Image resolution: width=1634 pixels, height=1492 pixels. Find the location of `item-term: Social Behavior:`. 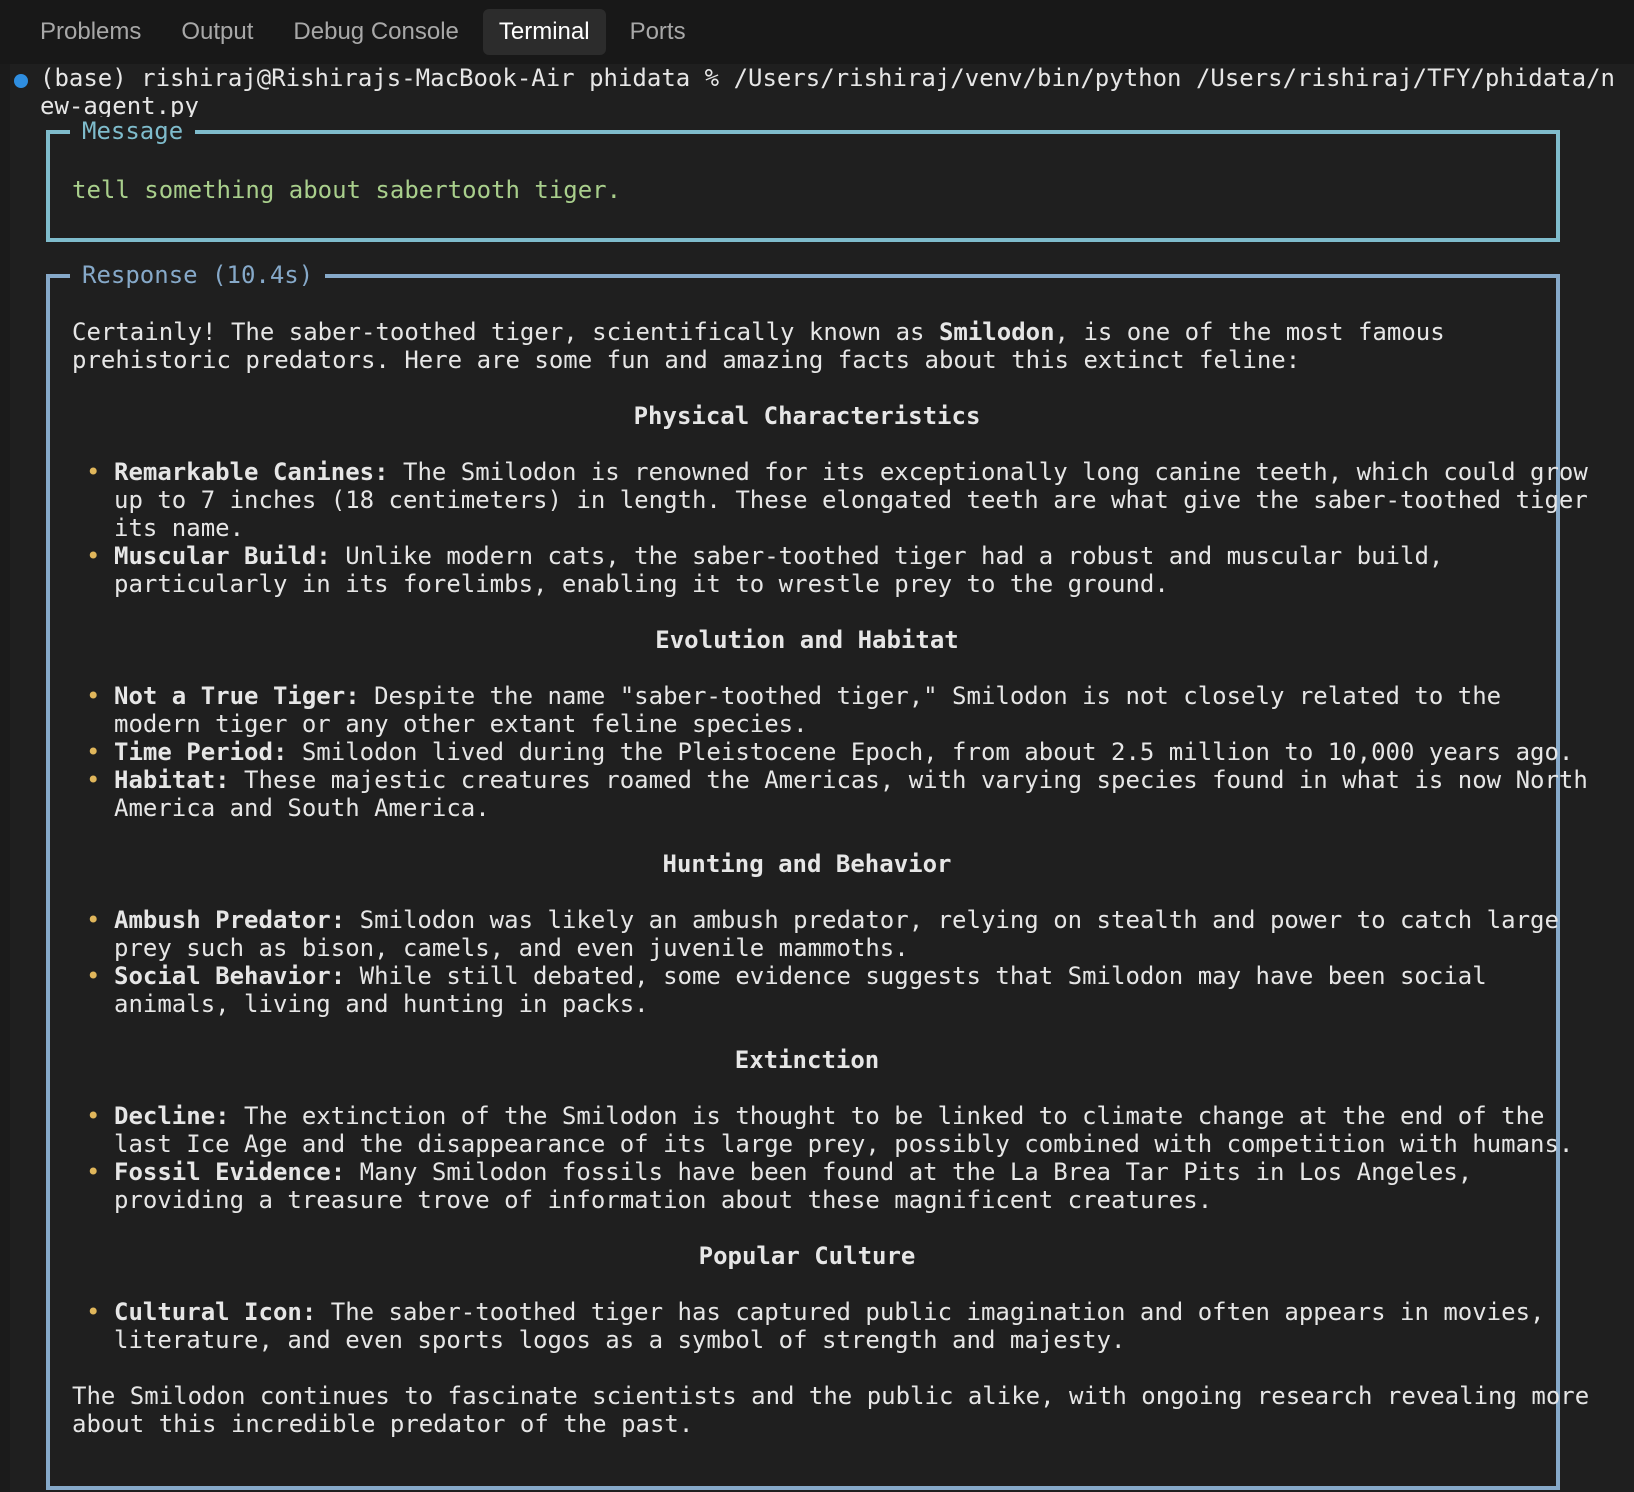

item-term: Social Behavior: is located at coordinates (230, 976).